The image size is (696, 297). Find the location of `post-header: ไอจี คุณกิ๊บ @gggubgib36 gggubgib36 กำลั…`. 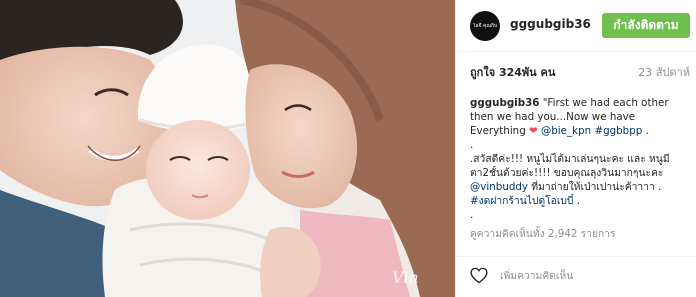

post-header: ไอจี คุณกิ๊บ @gggubgib36 gggubgib36 กำลั… is located at coordinates (576, 26).